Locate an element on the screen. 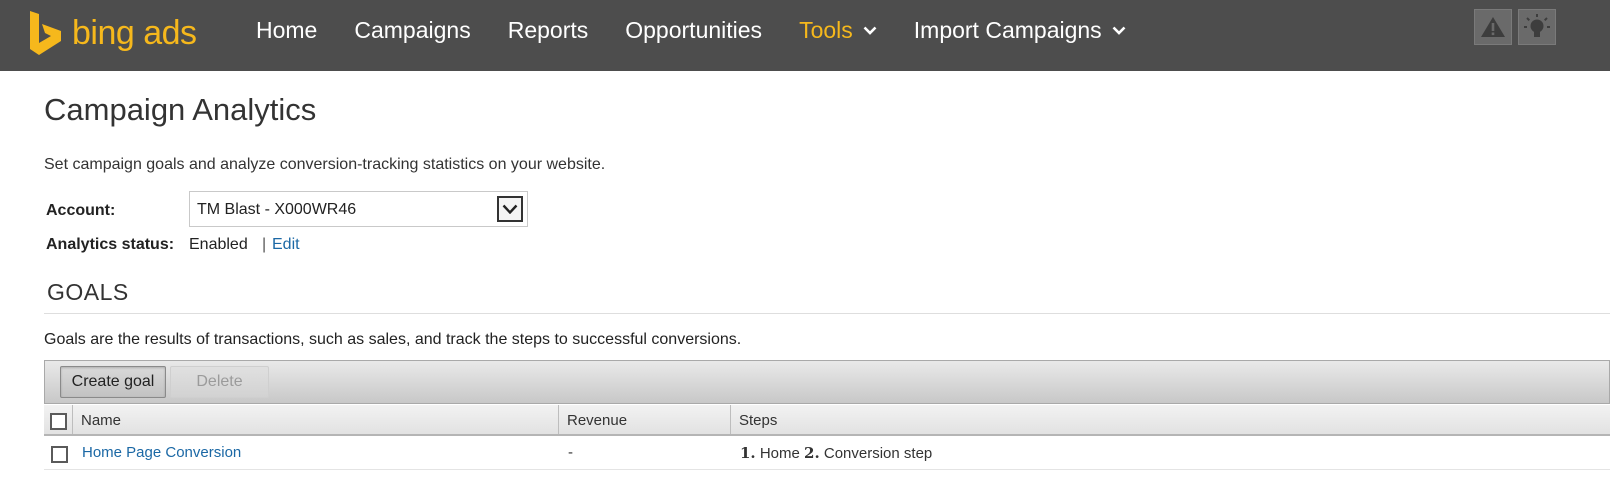 Image resolution: width=1610 pixels, height=483 pixels. select-all-cell is located at coordinates (58, 419).